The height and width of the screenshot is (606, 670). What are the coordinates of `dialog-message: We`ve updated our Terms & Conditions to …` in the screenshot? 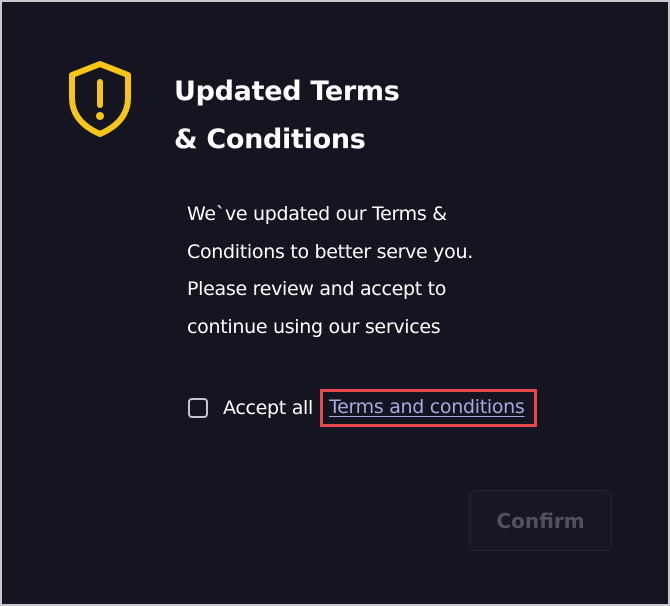 It's located at (367, 271).